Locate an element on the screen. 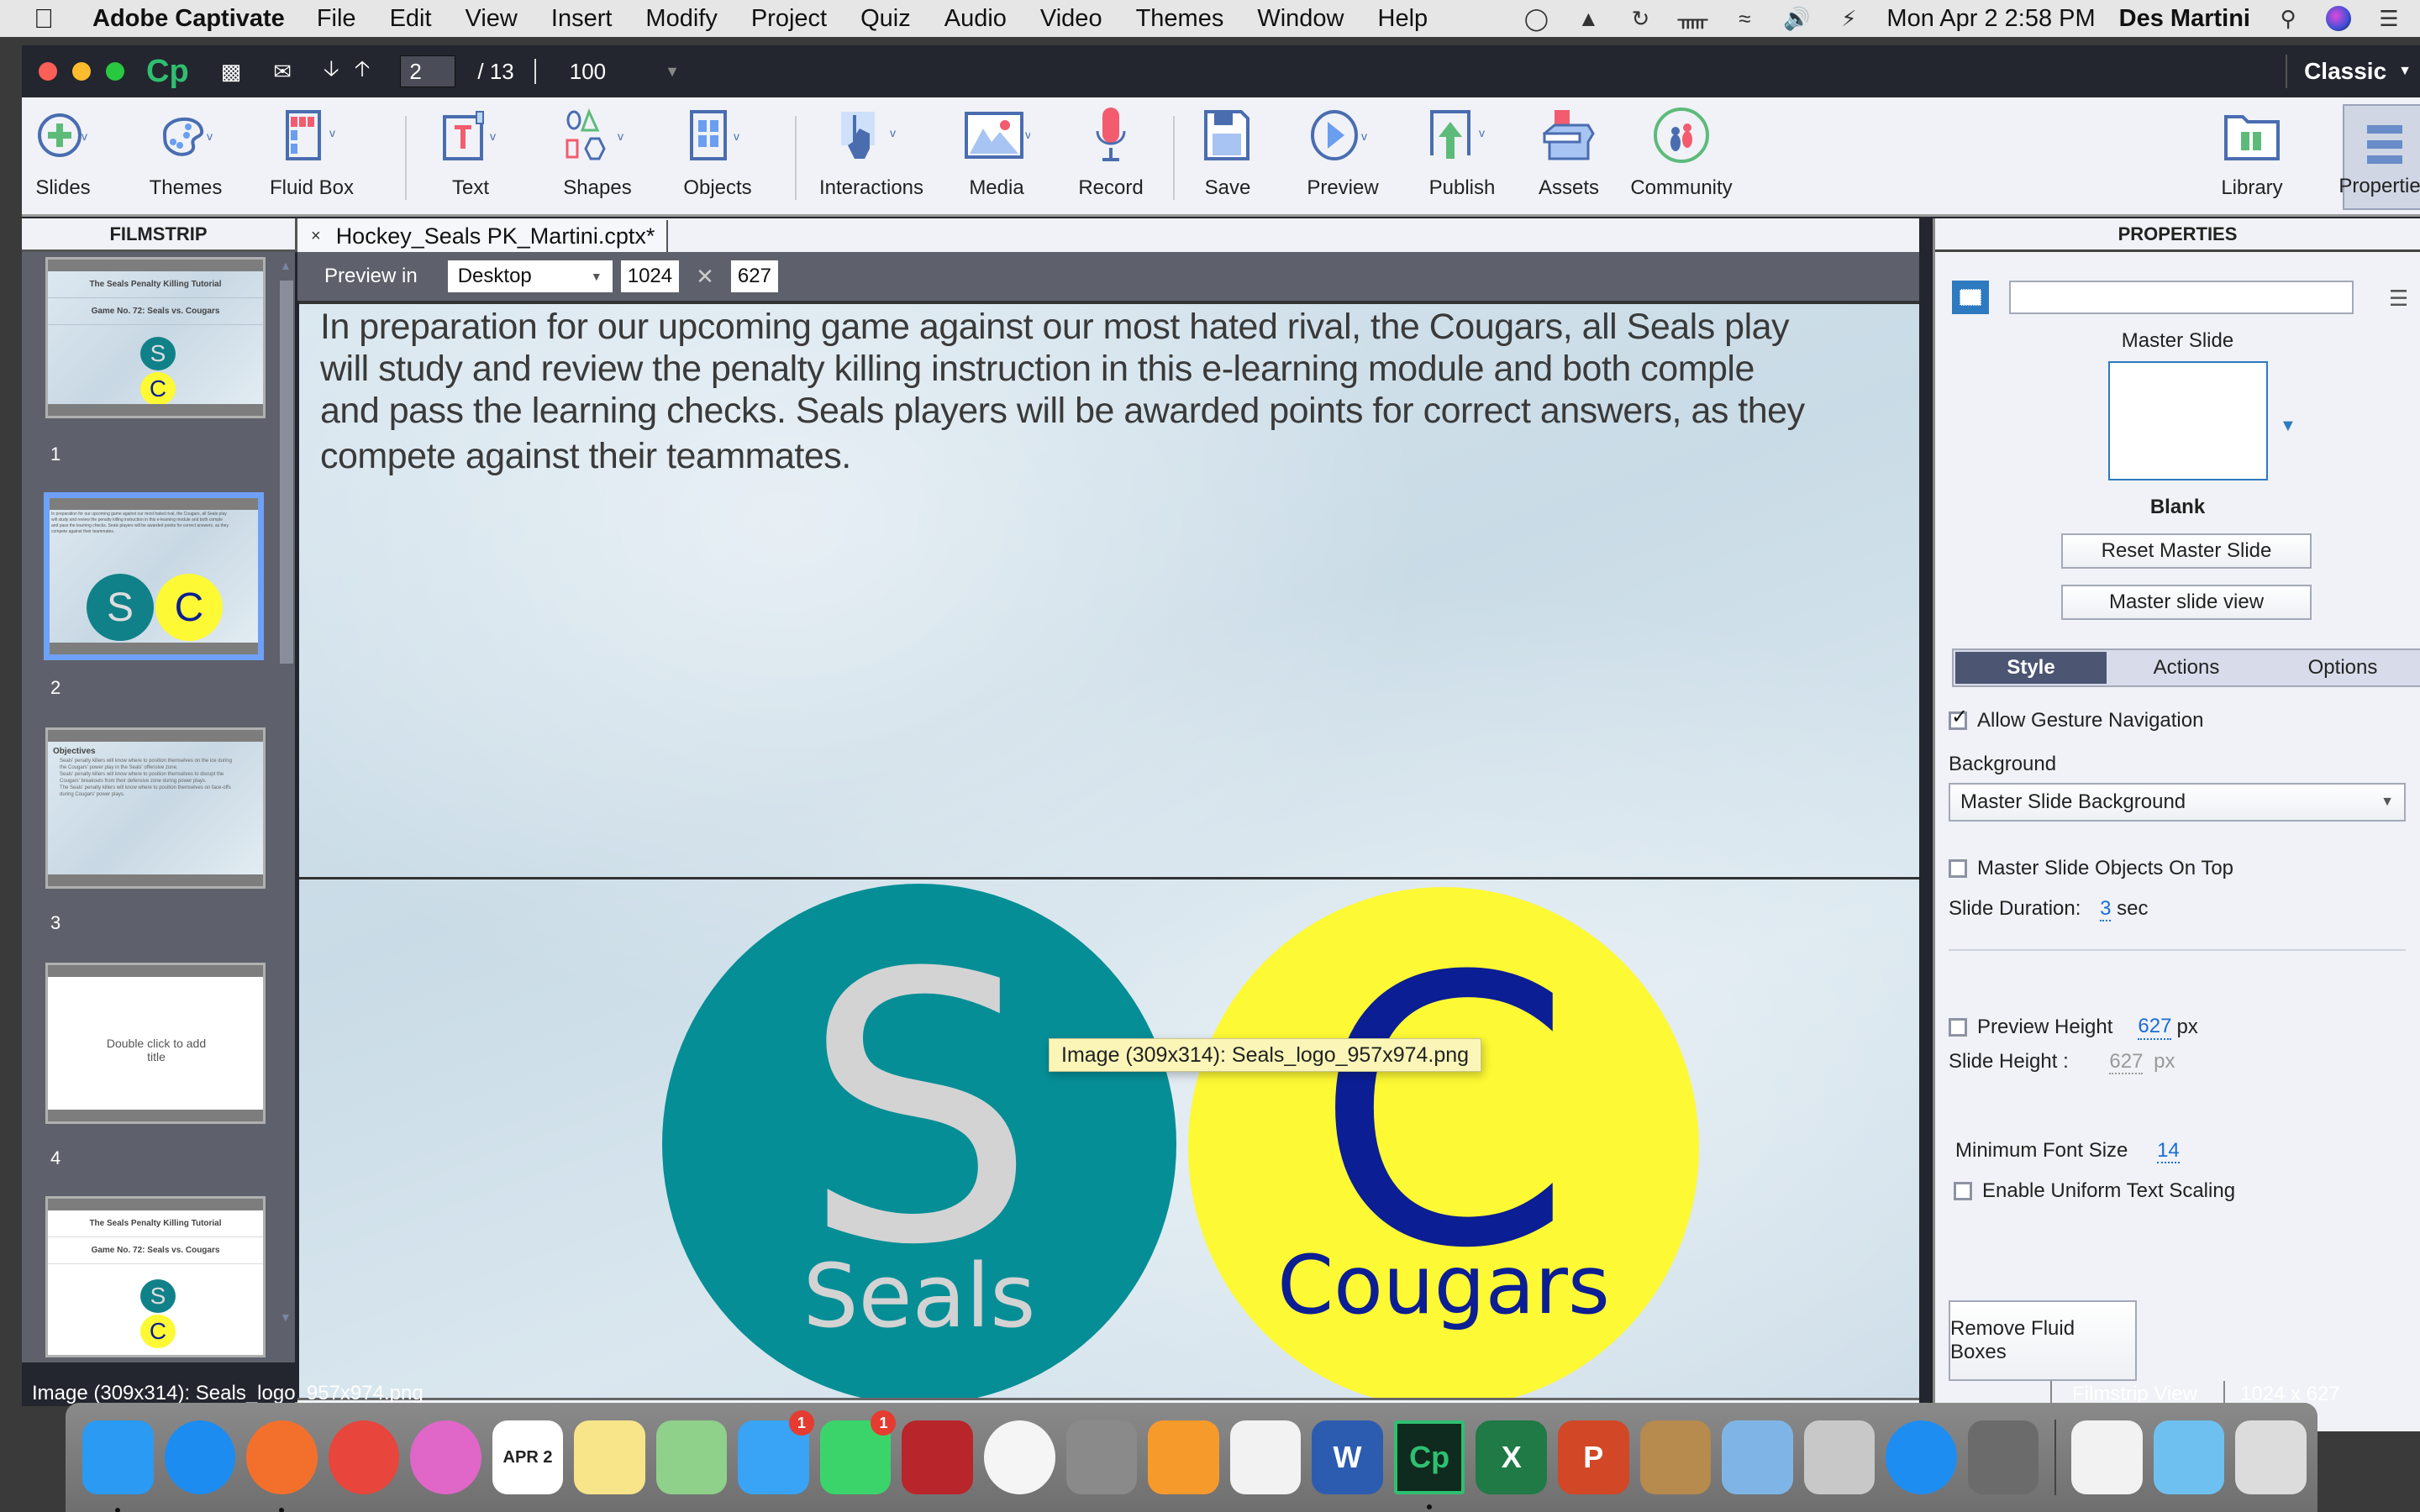 Image resolution: width=2420 pixels, height=1512 pixels. toolbar-slides-button: v Slides is located at coordinates (63, 157).